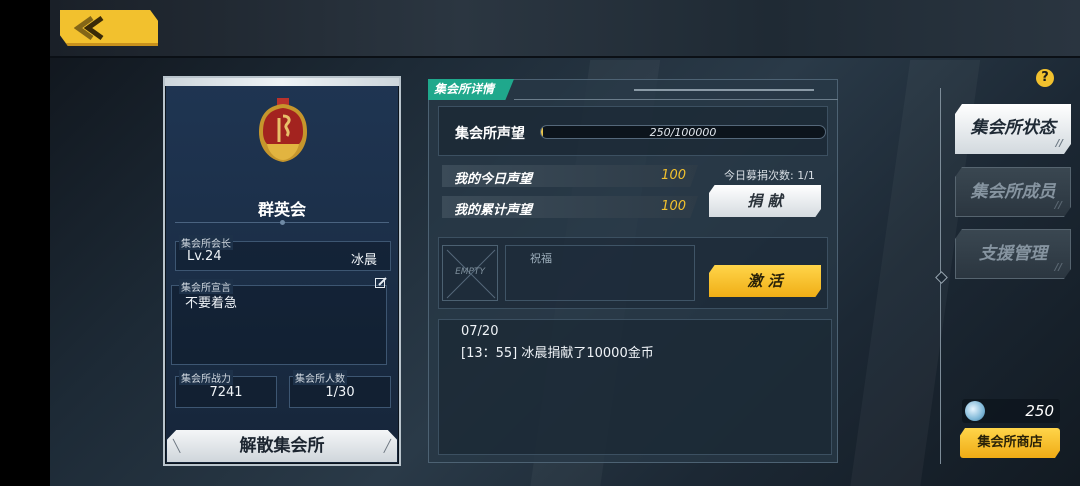 The image size is (1080, 486). What do you see at coordinates (25, 243) in the screenshot?
I see `left-black-bar` at bounding box center [25, 243].